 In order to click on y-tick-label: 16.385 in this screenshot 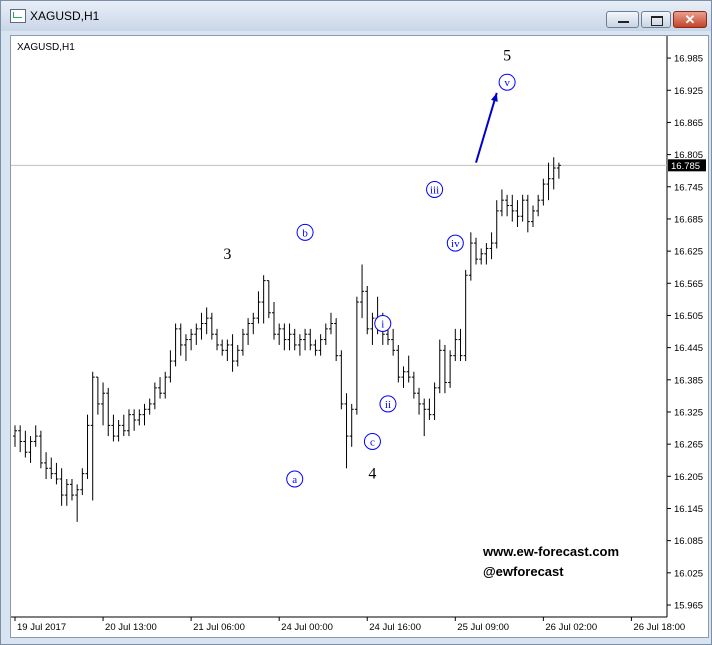, I will do `click(688, 380)`.